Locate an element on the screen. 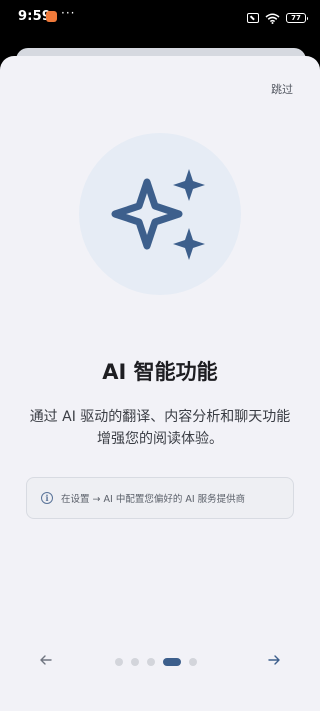  tip-text: 在设置 → AI 中配置您偏好的 AI 服务提供商 is located at coordinates (153, 499).